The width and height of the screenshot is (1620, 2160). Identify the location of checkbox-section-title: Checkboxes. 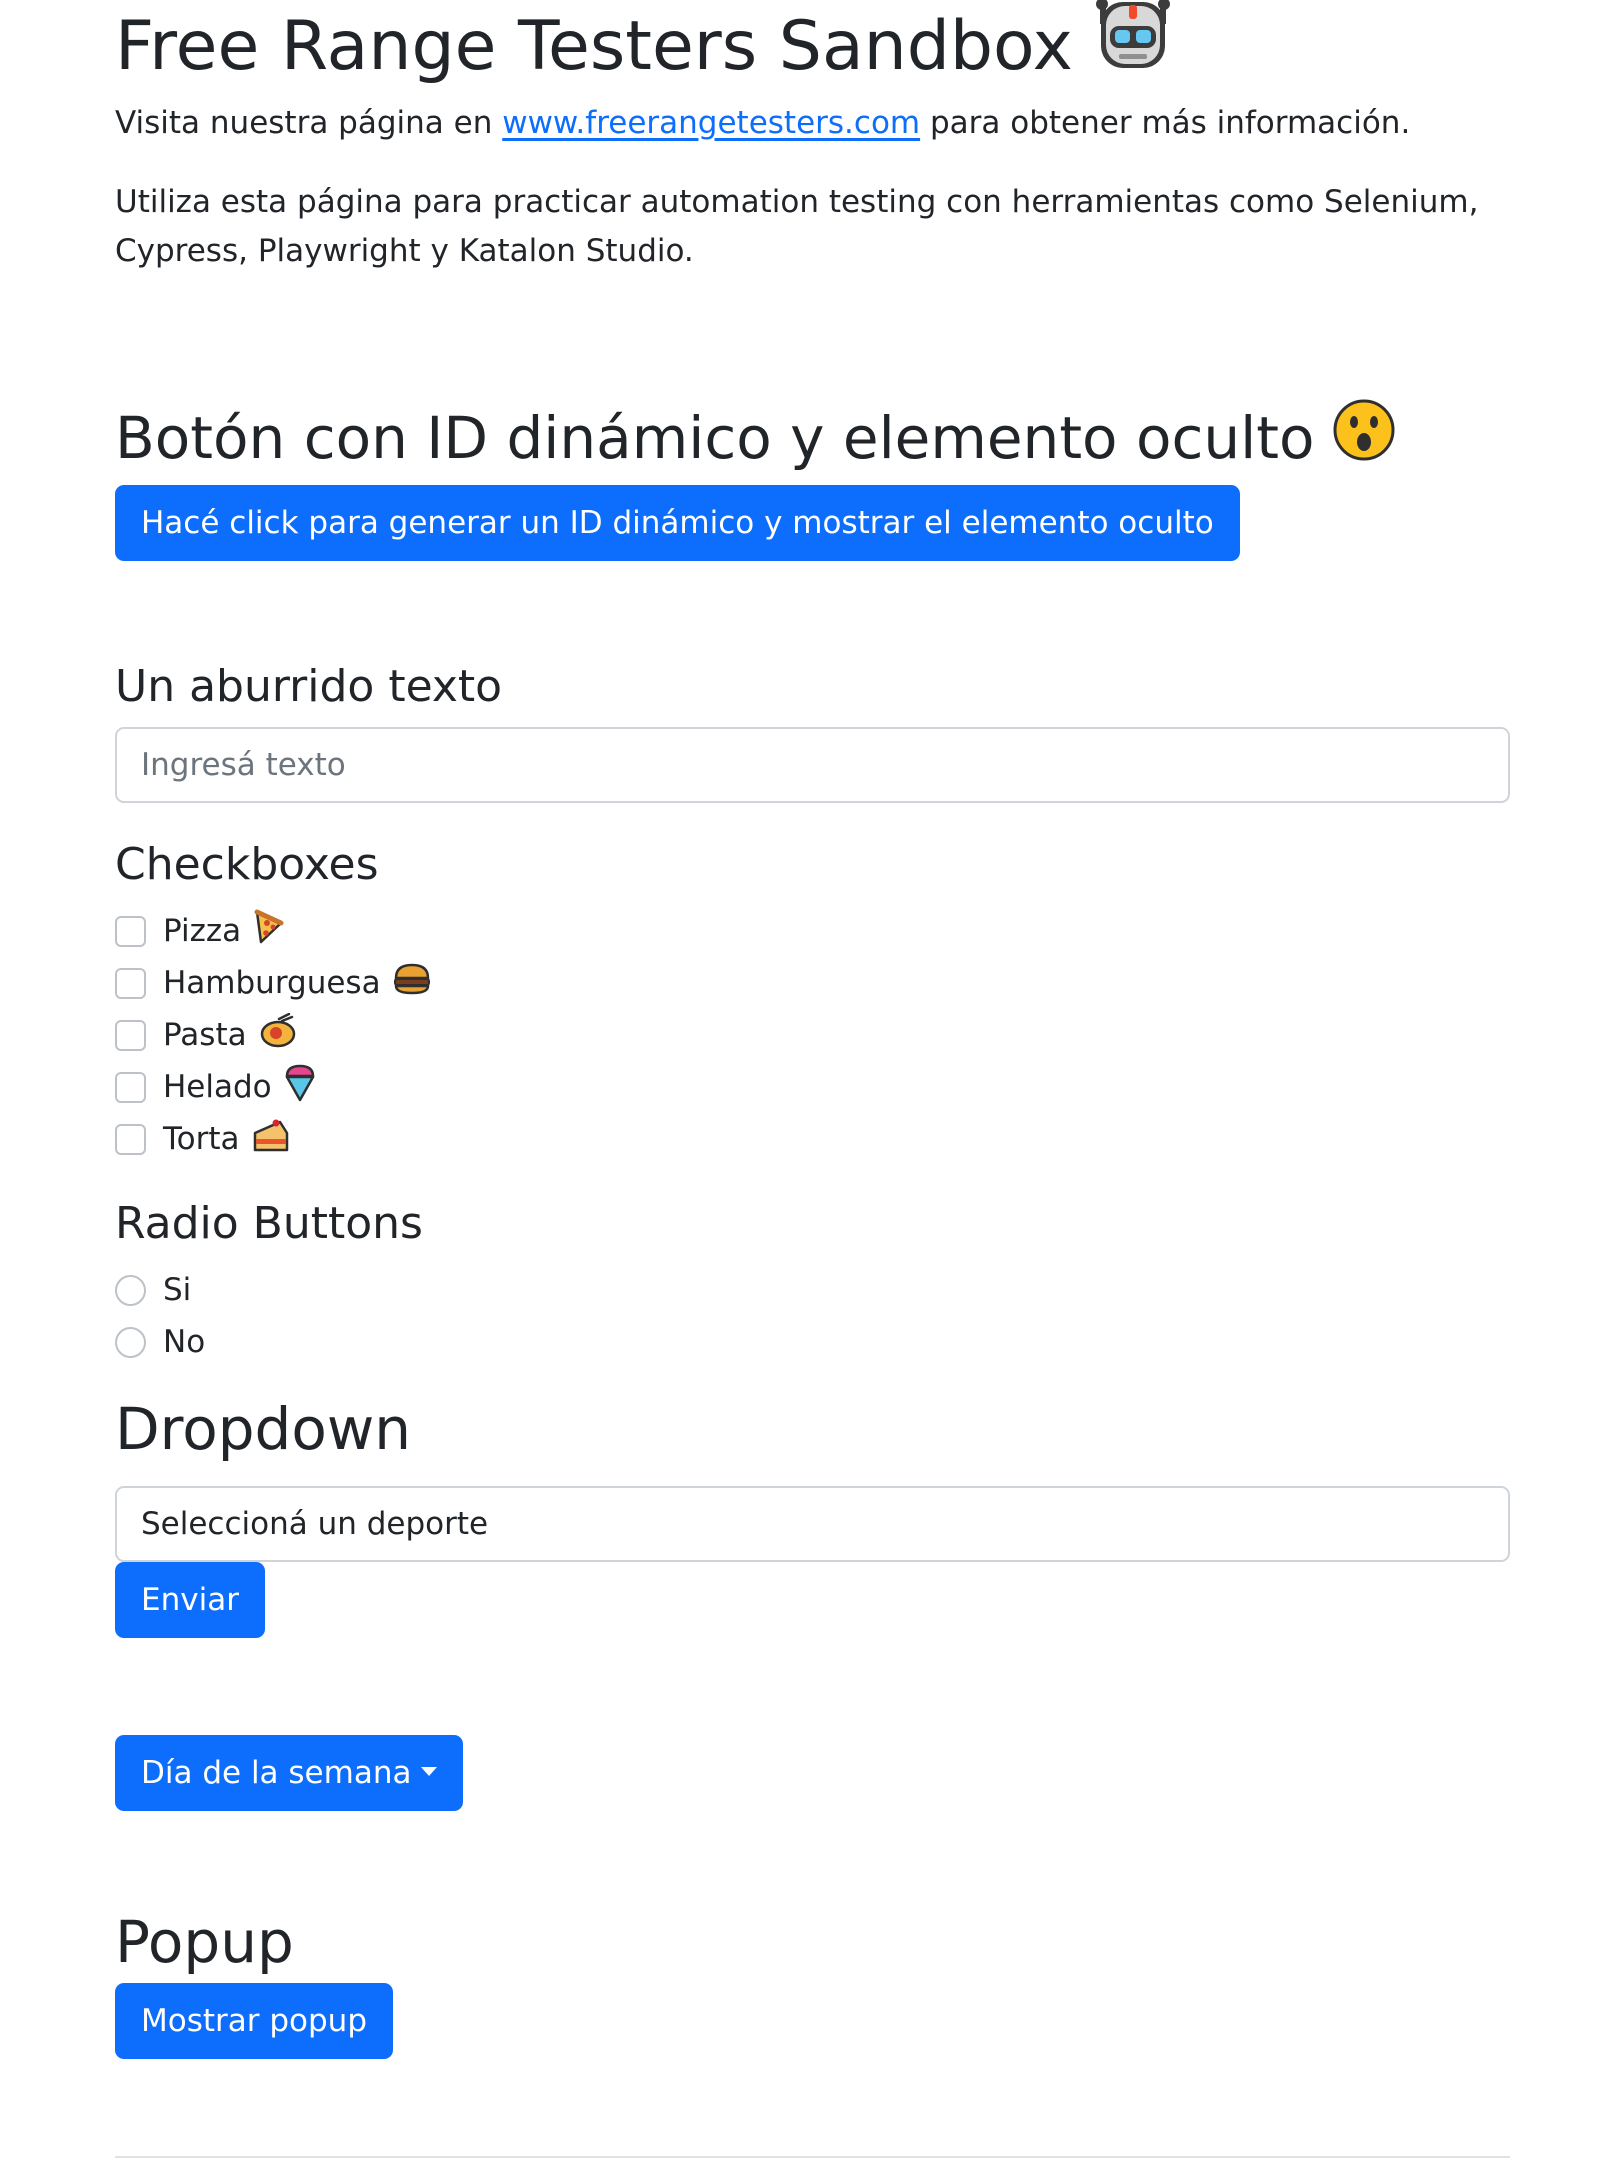
(247, 864).